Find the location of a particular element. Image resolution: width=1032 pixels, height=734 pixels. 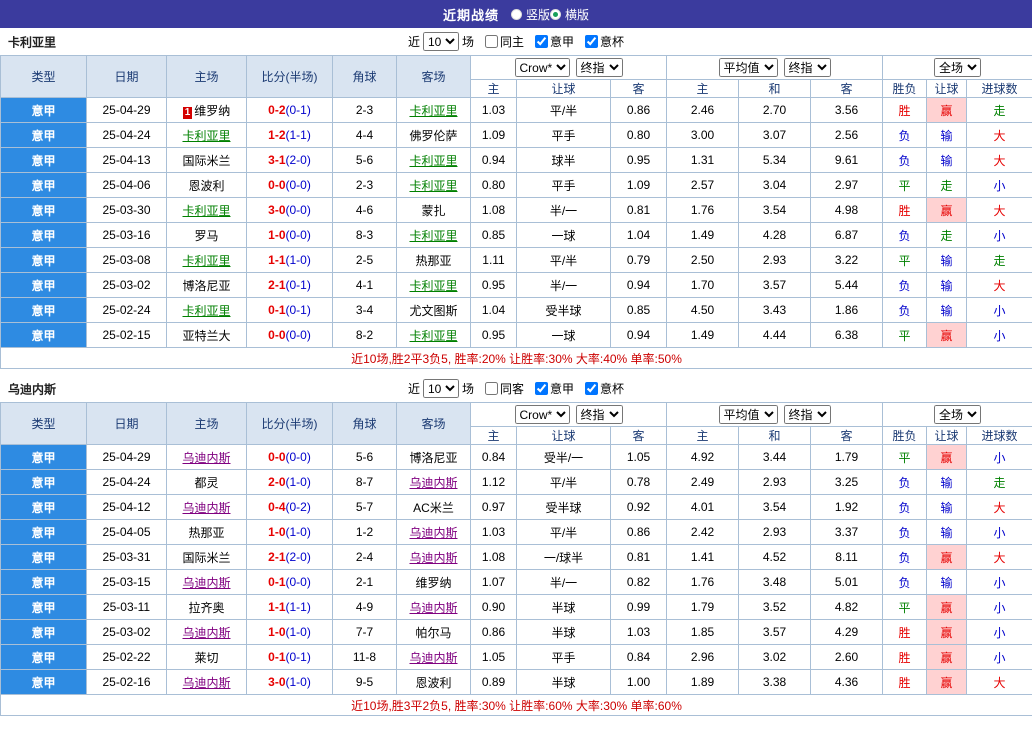

away-team-link: AC米兰 is located at coordinates (433, 508).